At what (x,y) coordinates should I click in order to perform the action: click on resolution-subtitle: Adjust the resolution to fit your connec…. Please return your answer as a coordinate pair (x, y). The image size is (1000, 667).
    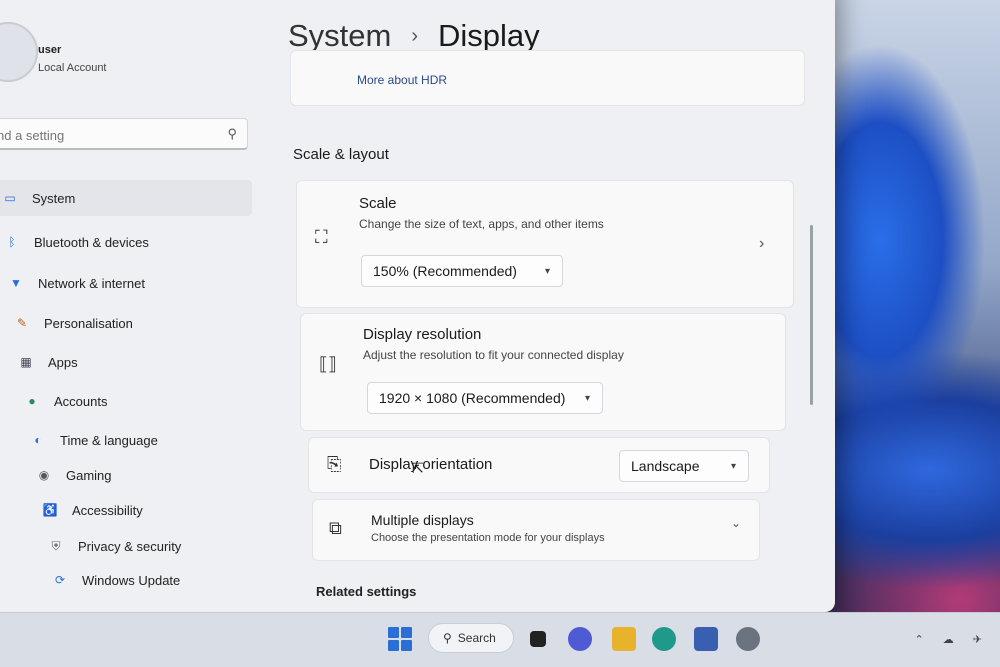
    Looking at the image, I should click on (493, 355).